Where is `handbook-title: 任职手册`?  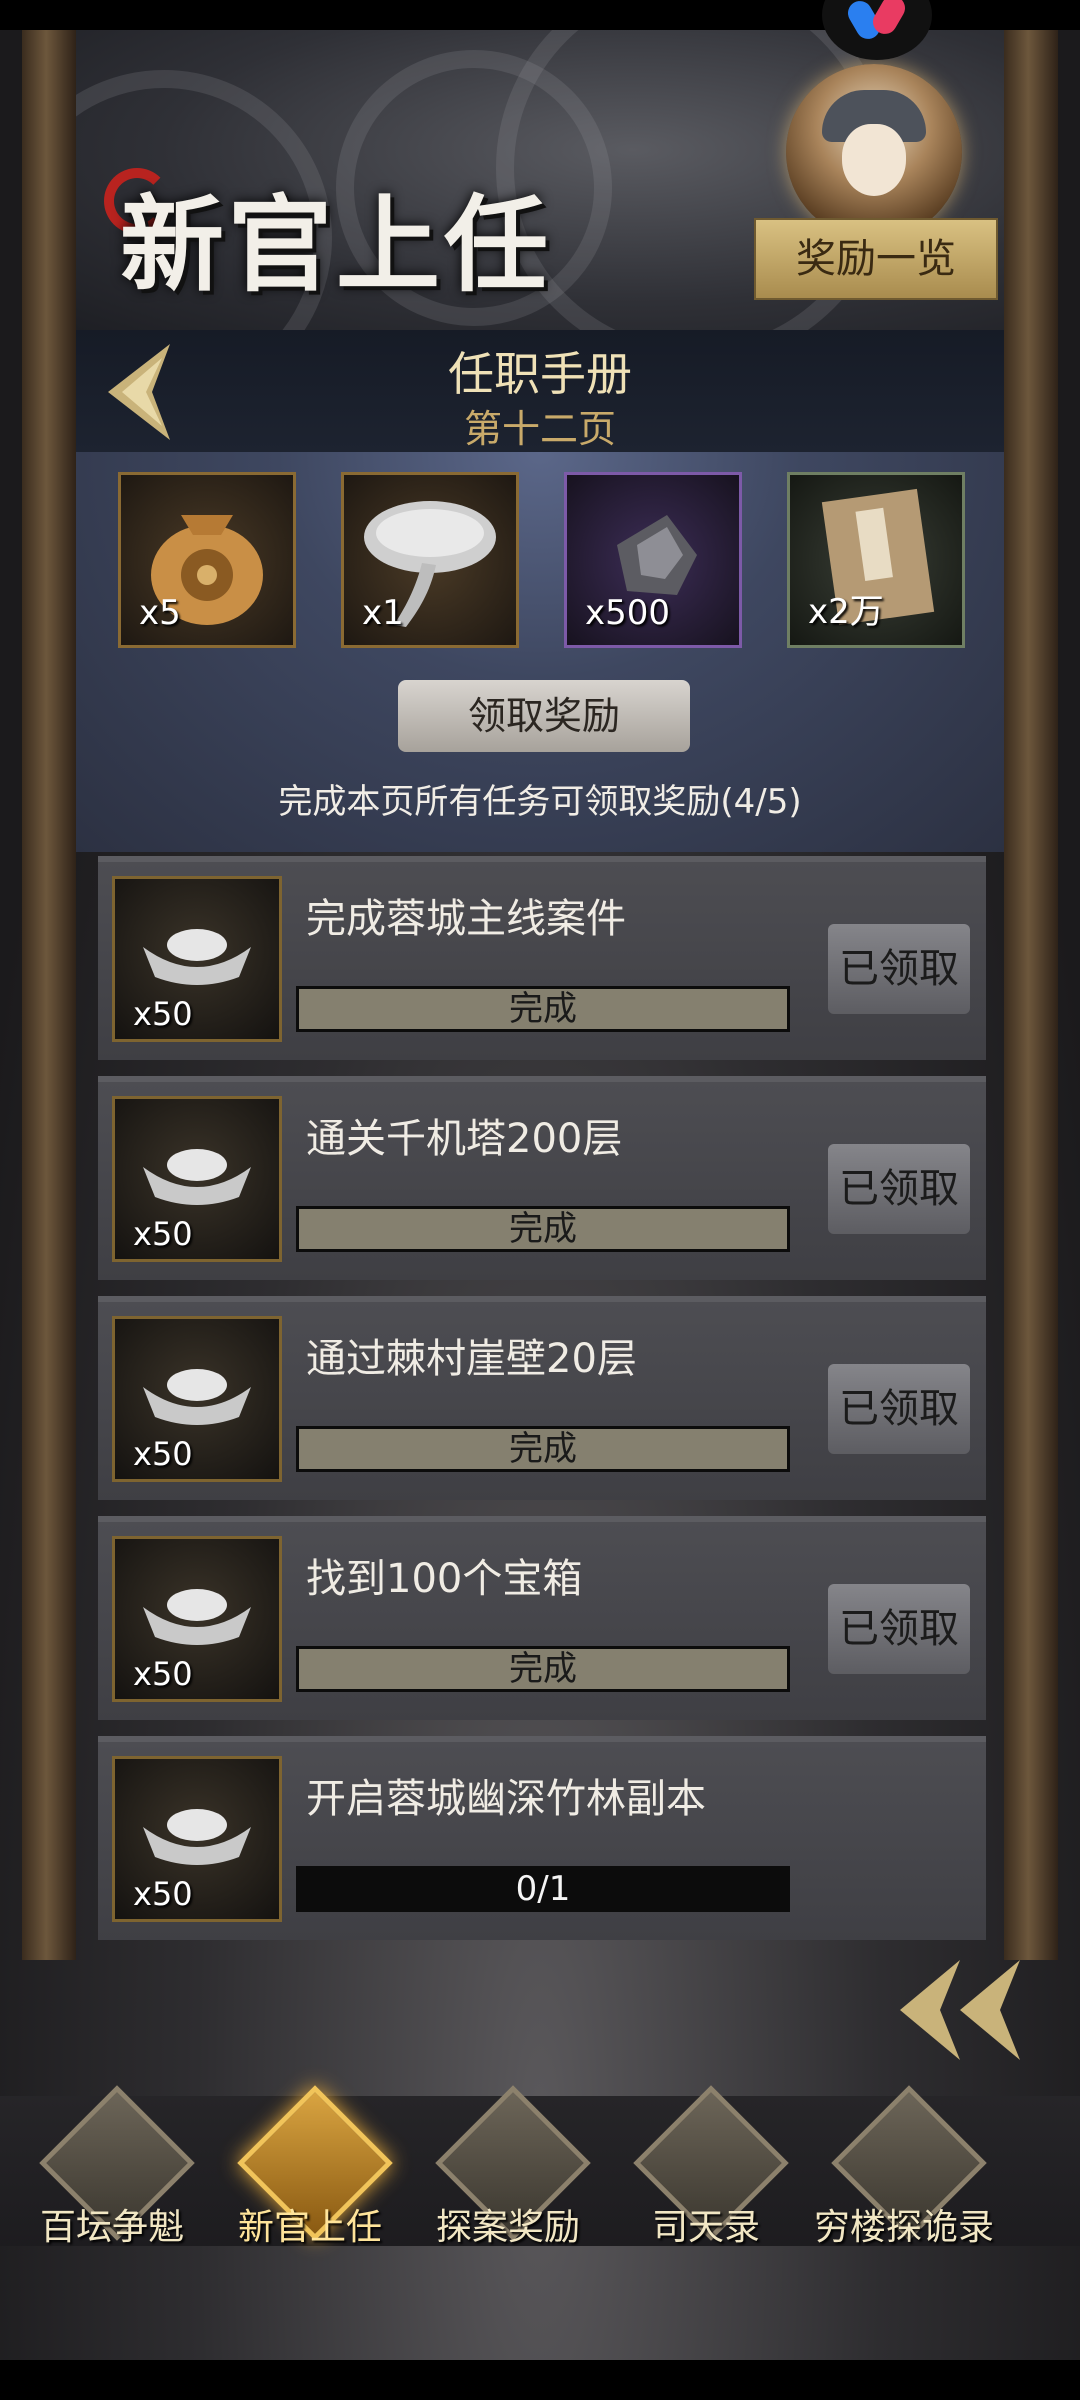
handbook-title: 任职手册 is located at coordinates (540, 374).